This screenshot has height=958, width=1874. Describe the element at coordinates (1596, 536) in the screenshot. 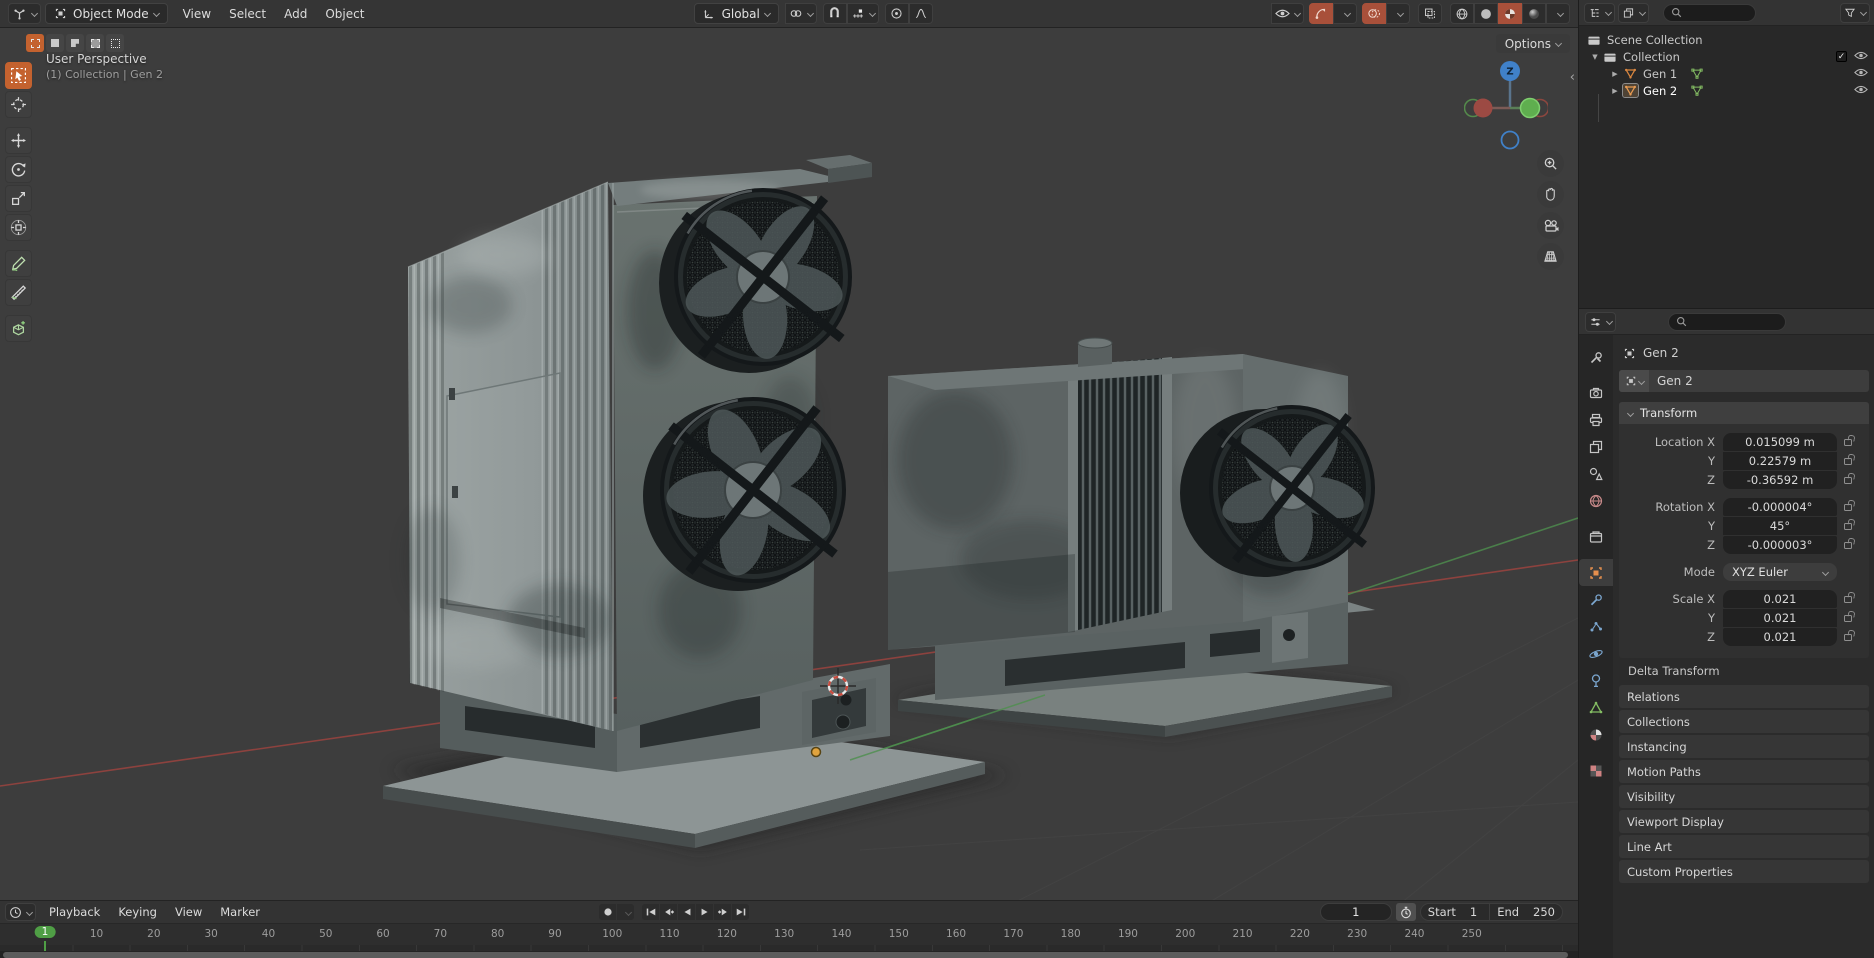

I see `tab-collection` at that location.